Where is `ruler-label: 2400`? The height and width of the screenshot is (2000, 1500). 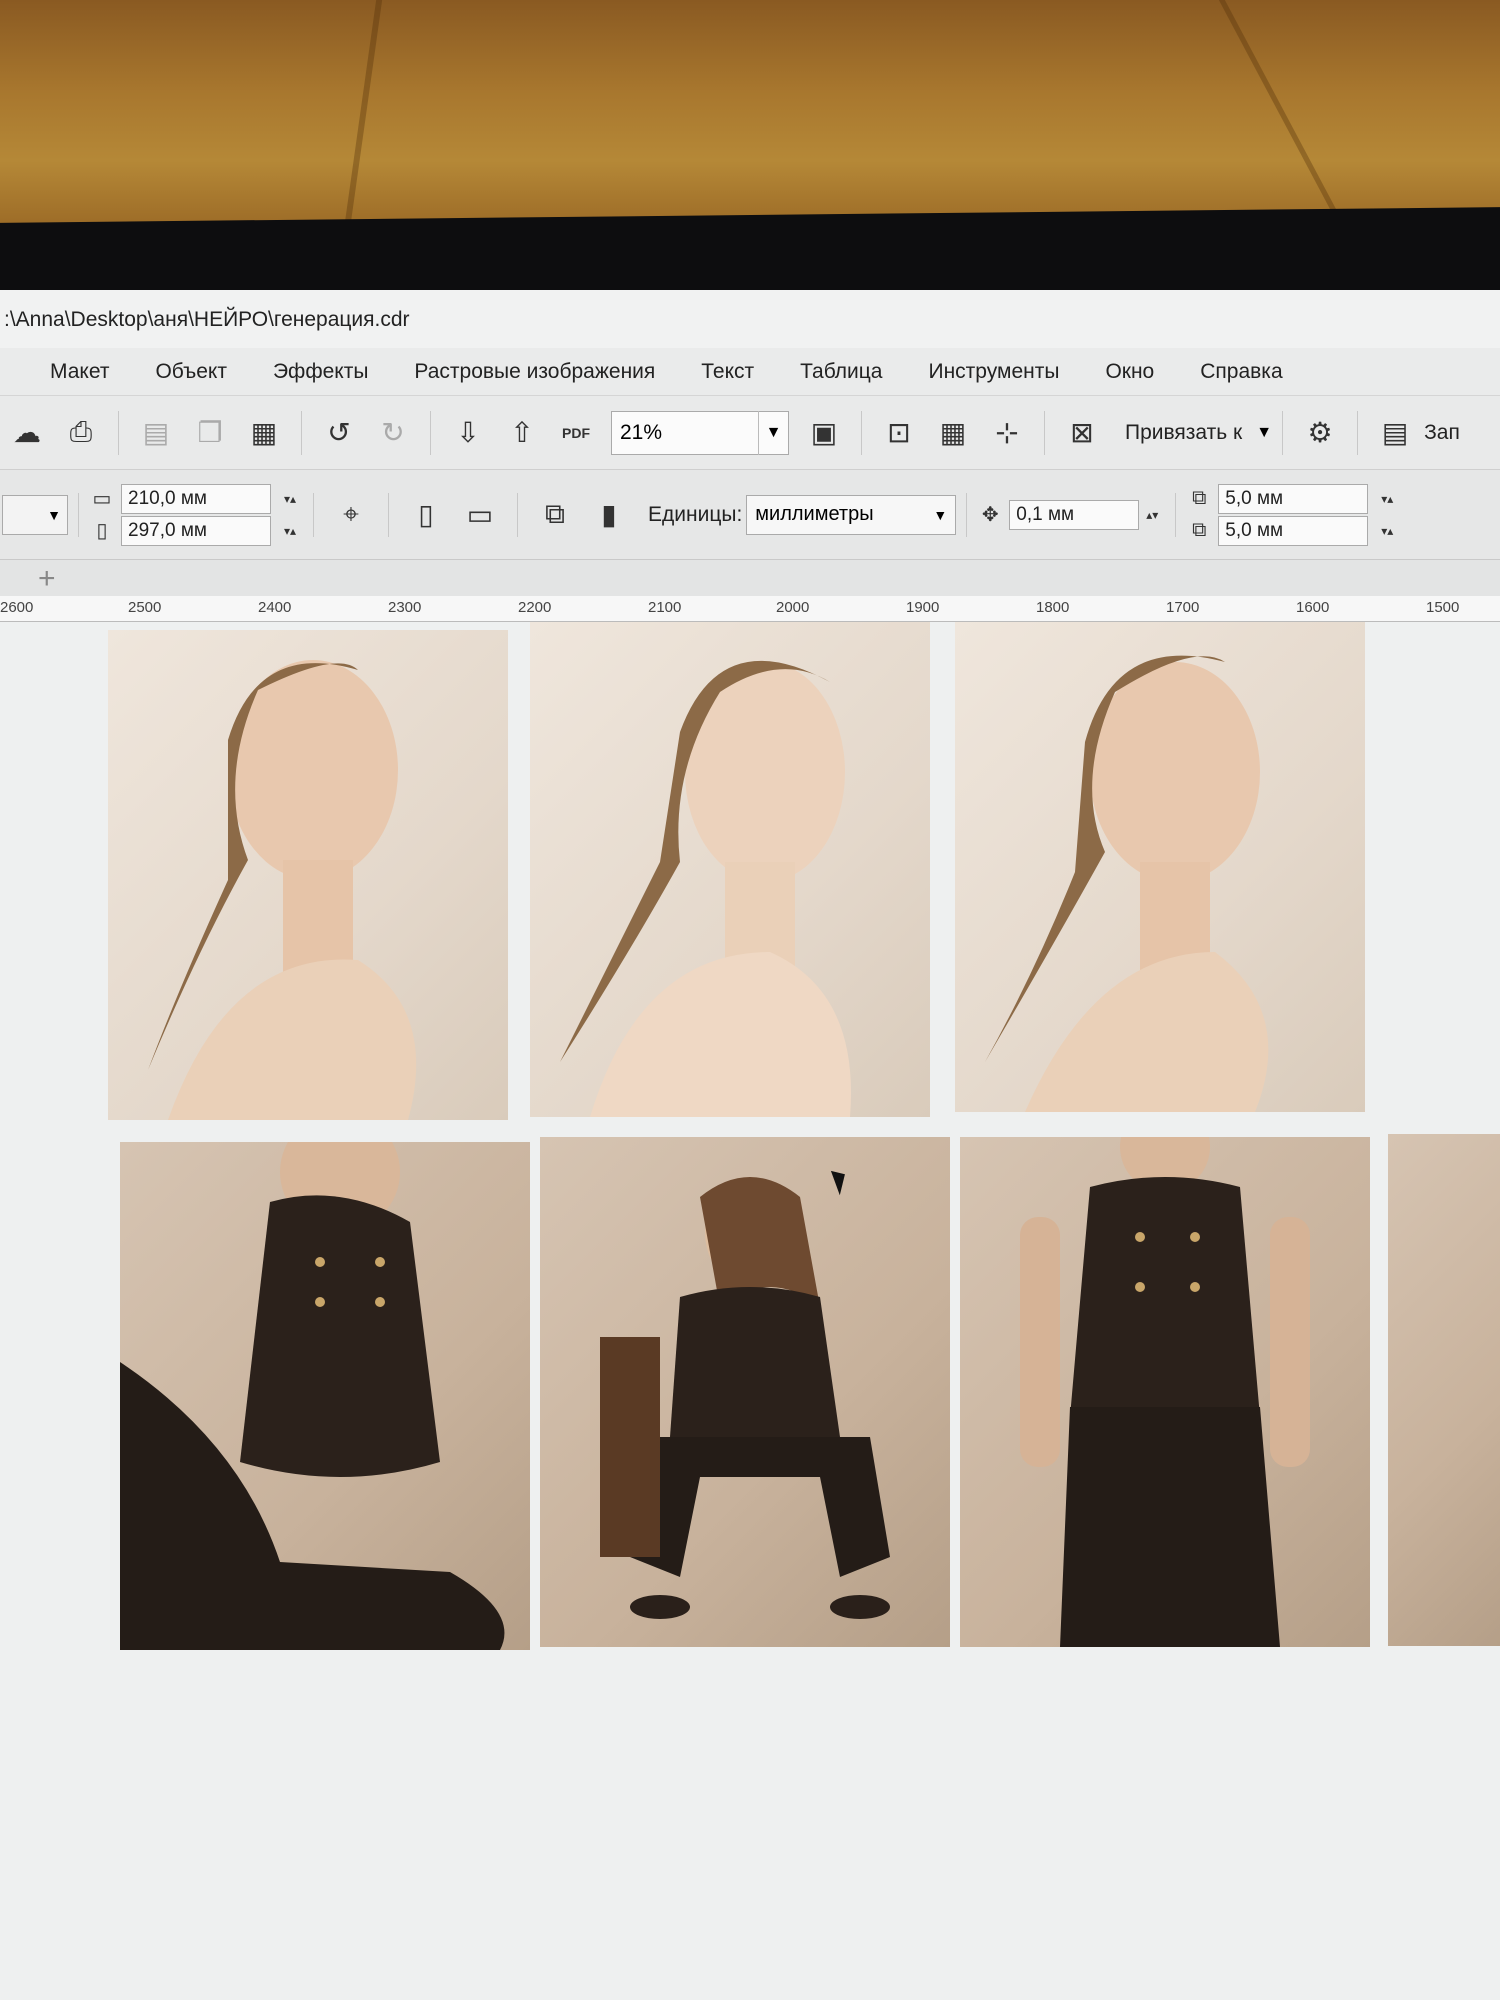 ruler-label: 2400 is located at coordinates (275, 607).